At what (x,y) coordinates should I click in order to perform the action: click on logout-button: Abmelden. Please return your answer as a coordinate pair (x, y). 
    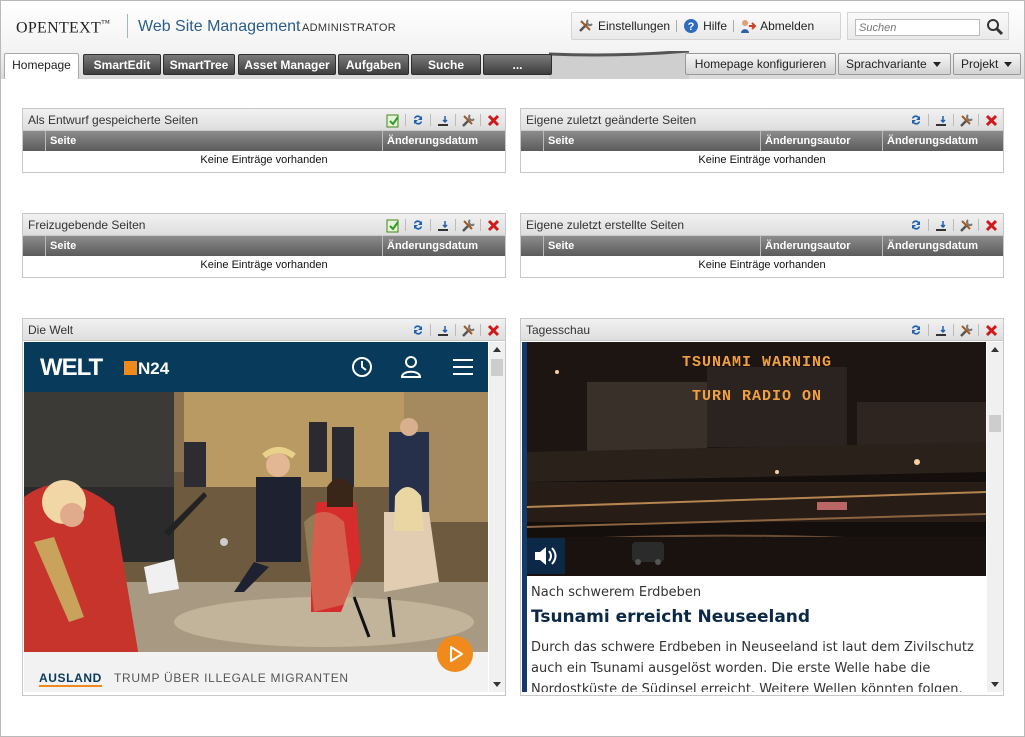
    Looking at the image, I should click on (777, 26).